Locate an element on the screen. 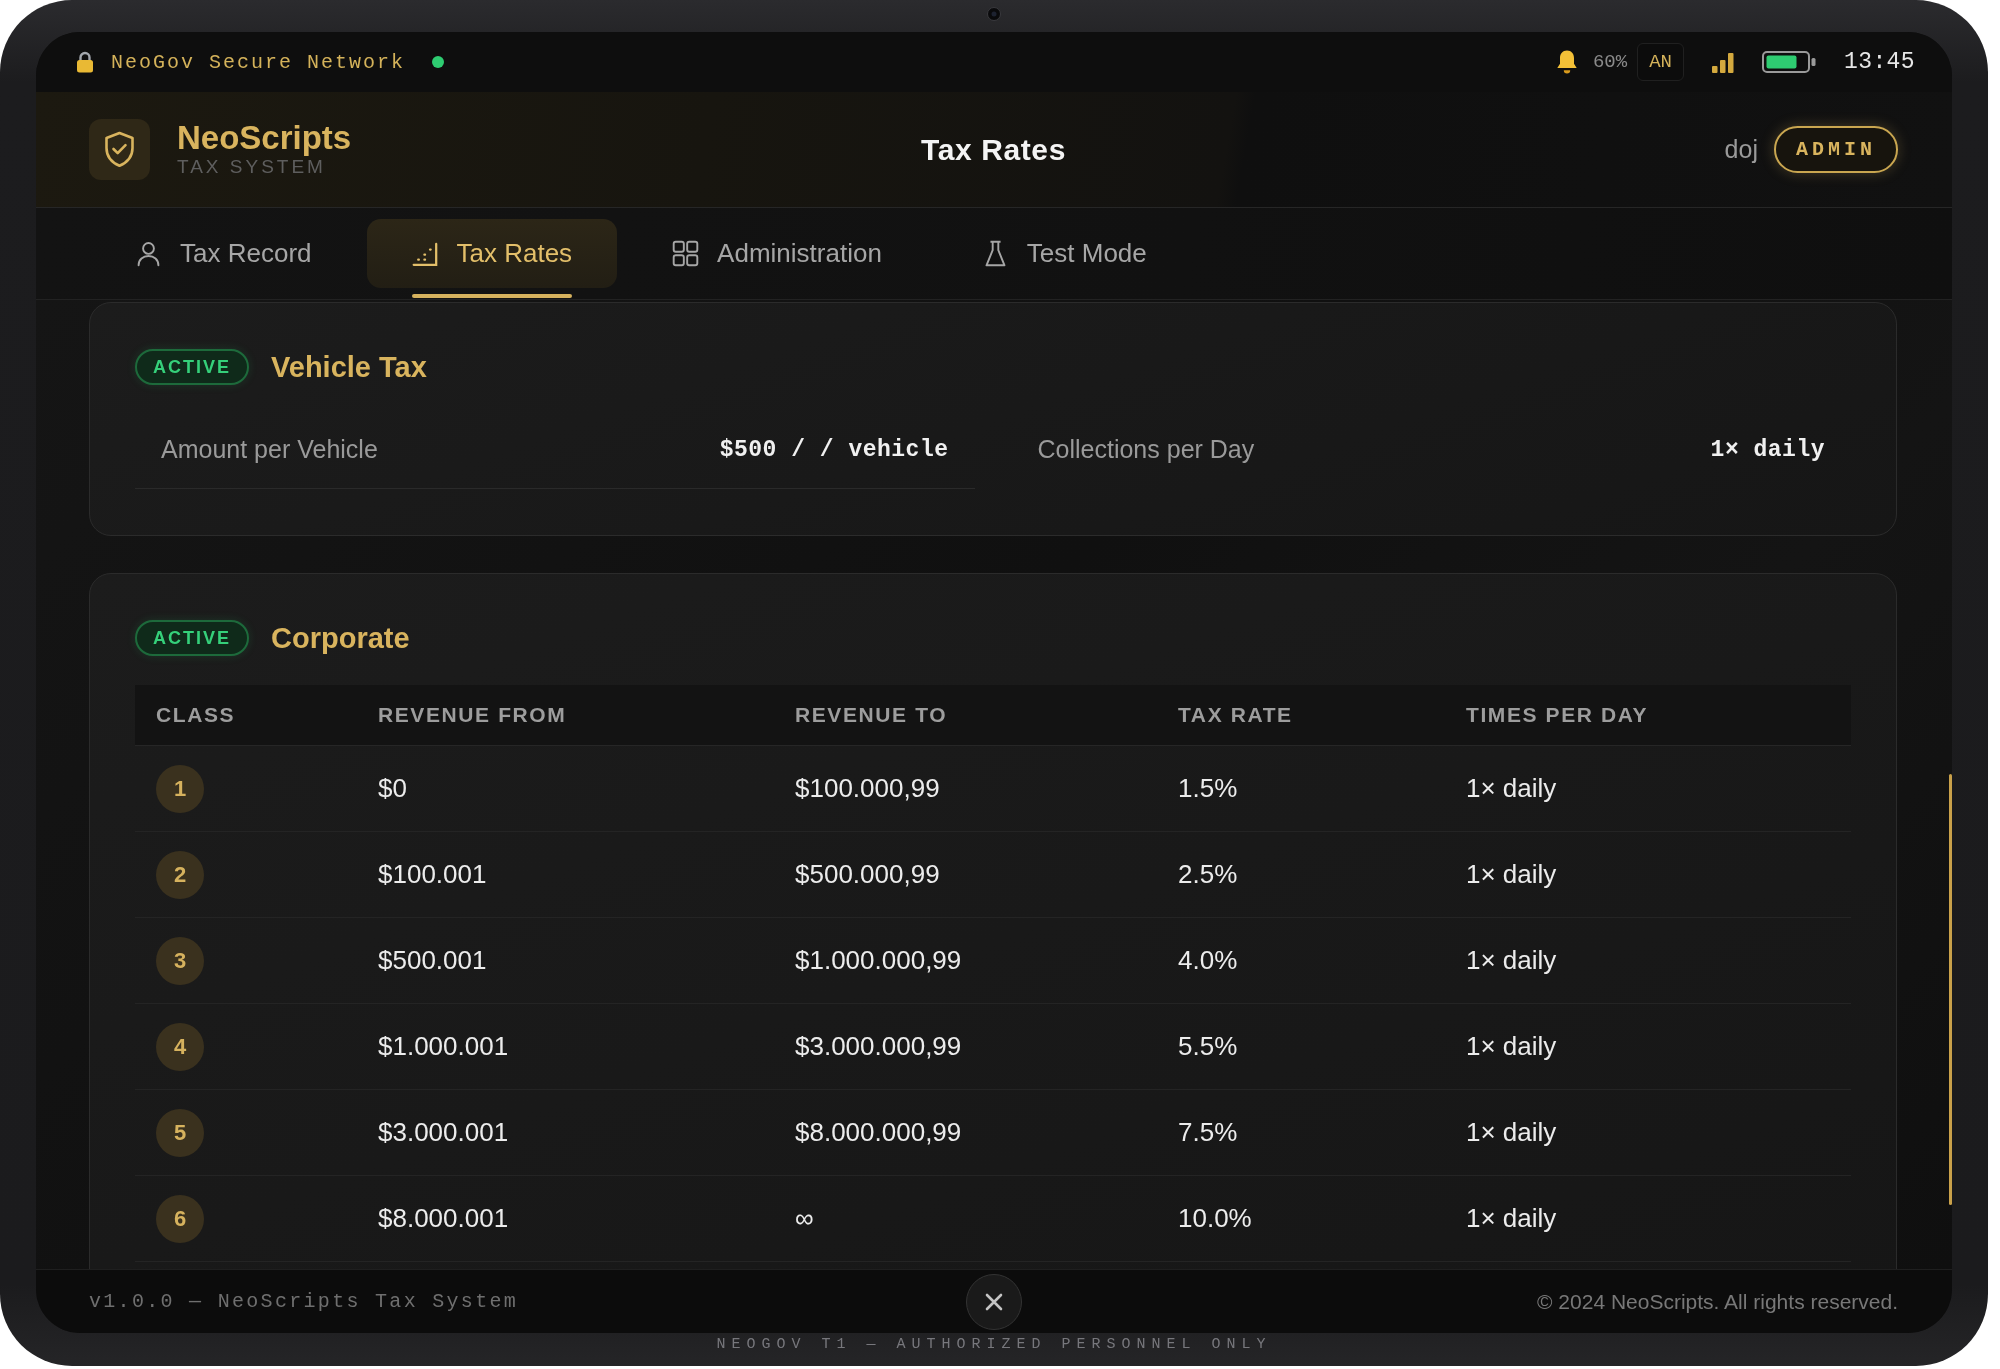 This screenshot has width=2000, height=1369. page-title: Tax Rates is located at coordinates (993, 149).